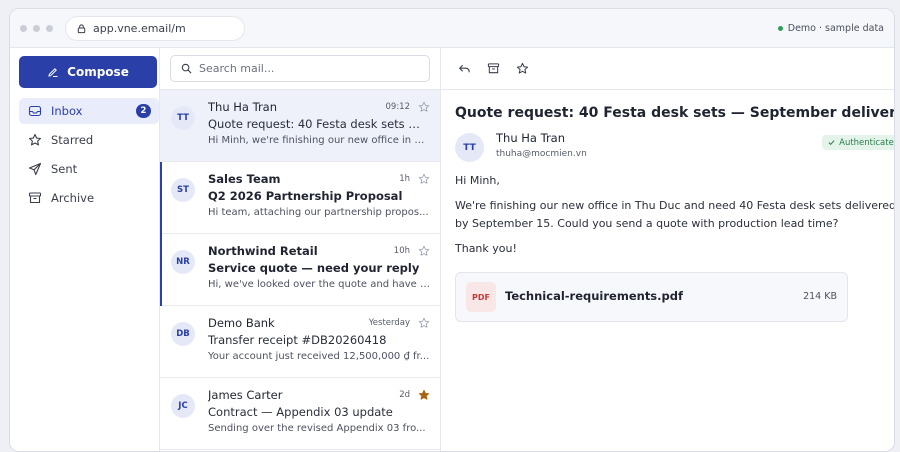 The width and height of the screenshot is (900, 452). I want to click on send-icon, so click(35, 169).